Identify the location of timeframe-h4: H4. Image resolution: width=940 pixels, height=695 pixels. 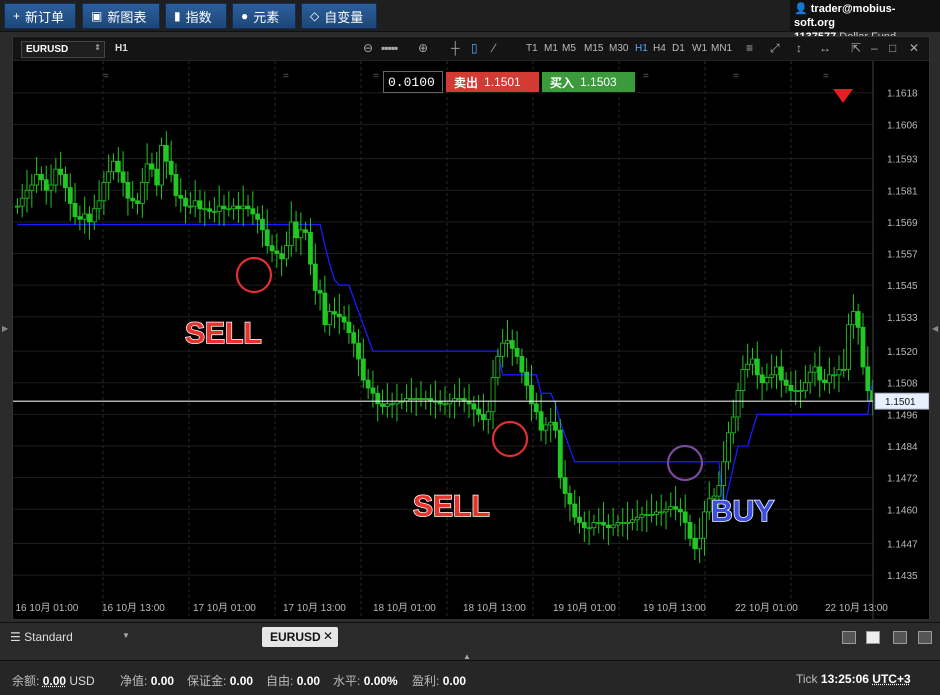
(659, 48).